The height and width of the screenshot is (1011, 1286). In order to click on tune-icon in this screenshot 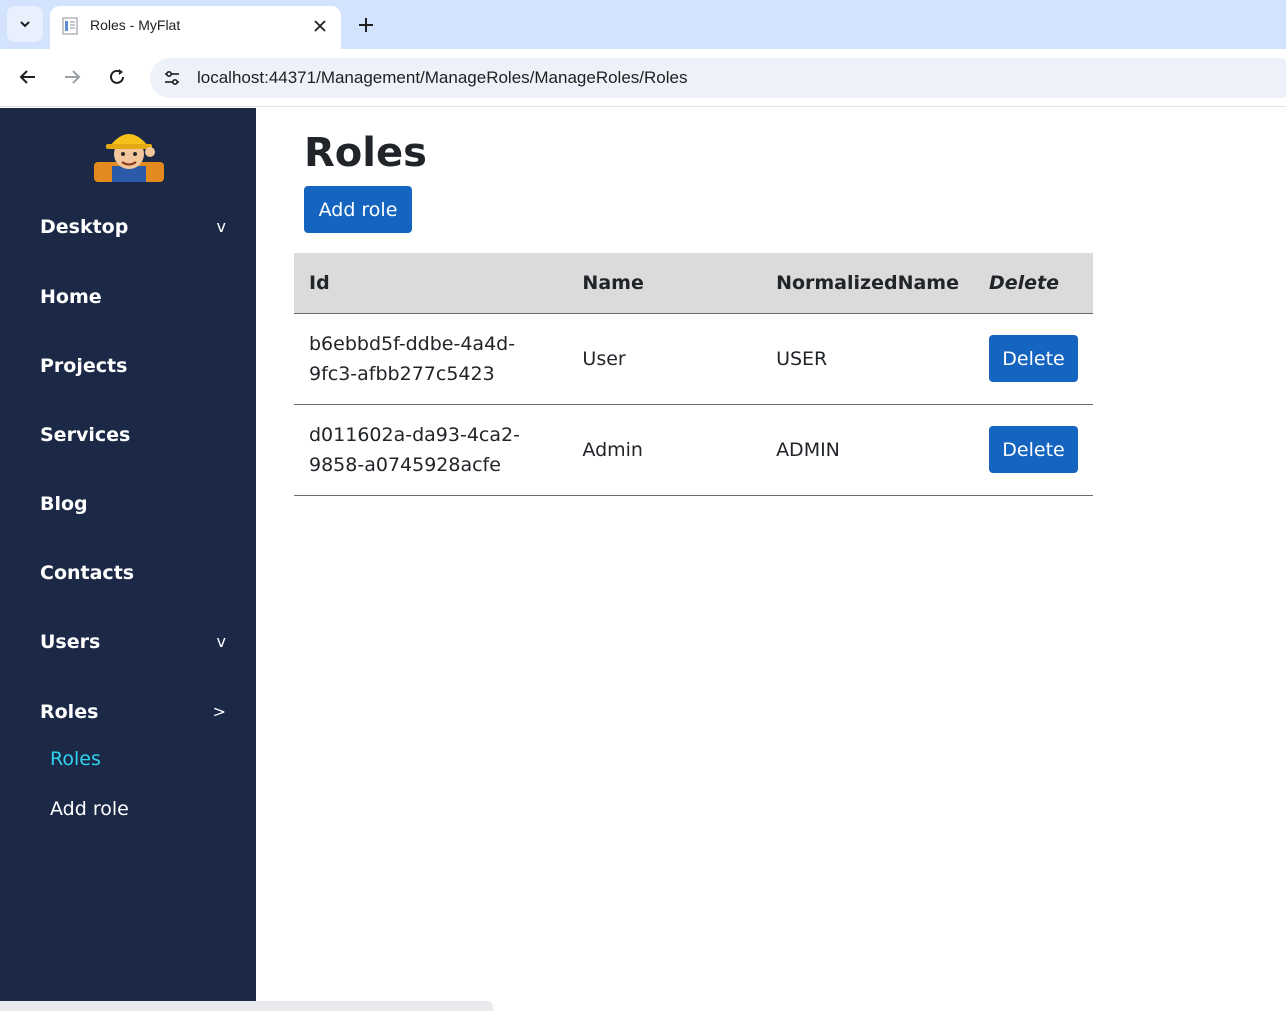, I will do `click(172, 78)`.